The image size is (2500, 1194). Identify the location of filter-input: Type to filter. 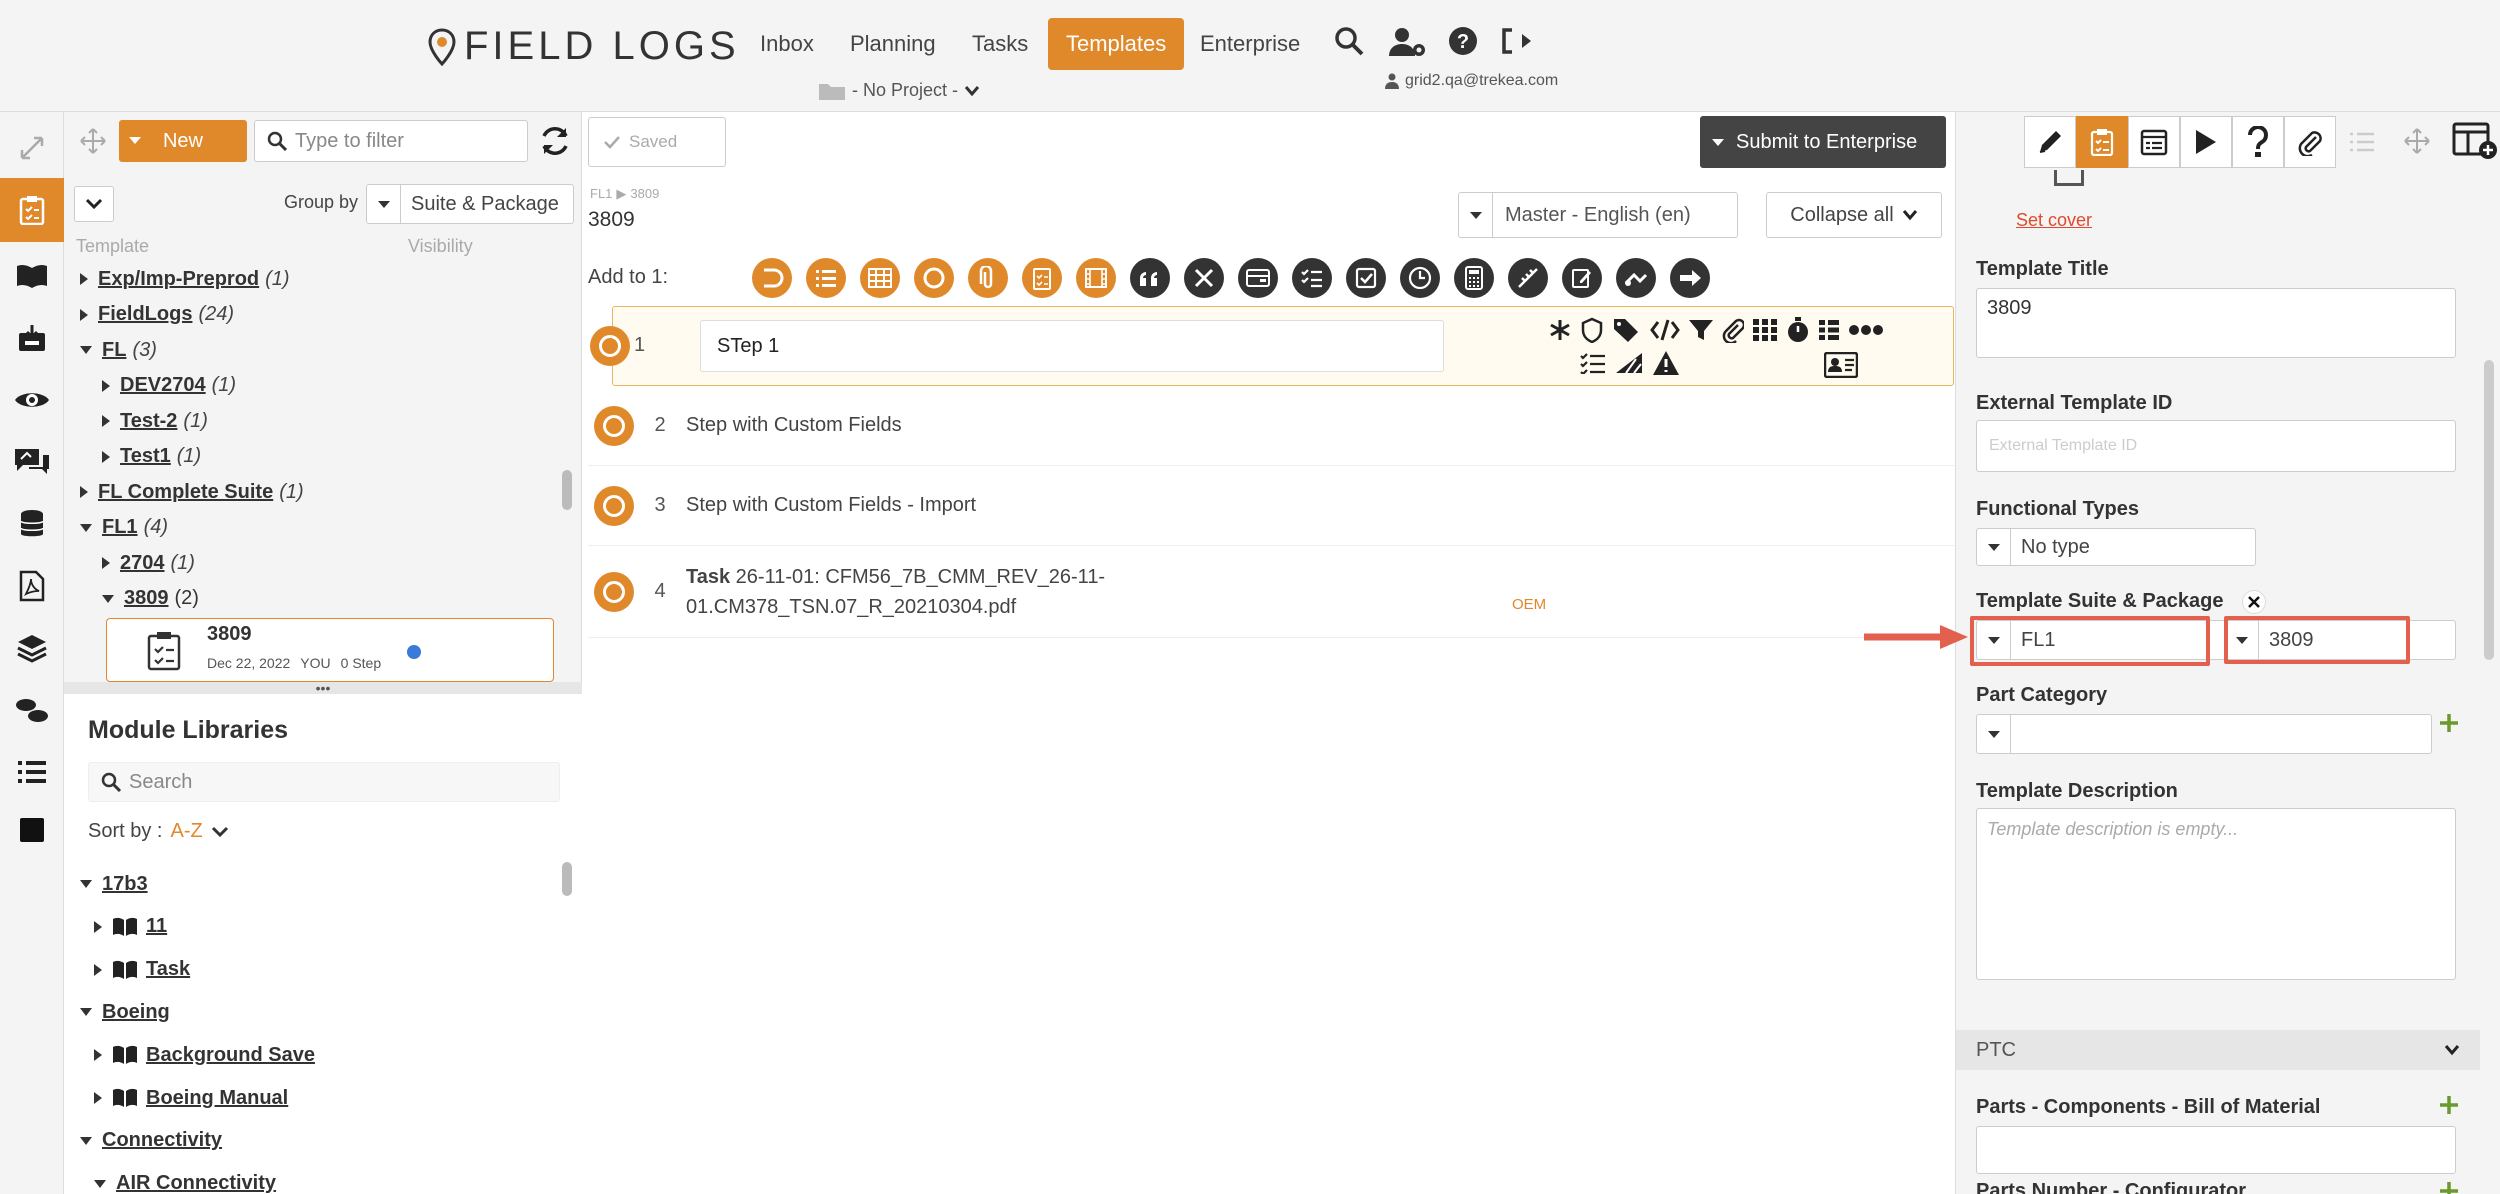
(391, 141).